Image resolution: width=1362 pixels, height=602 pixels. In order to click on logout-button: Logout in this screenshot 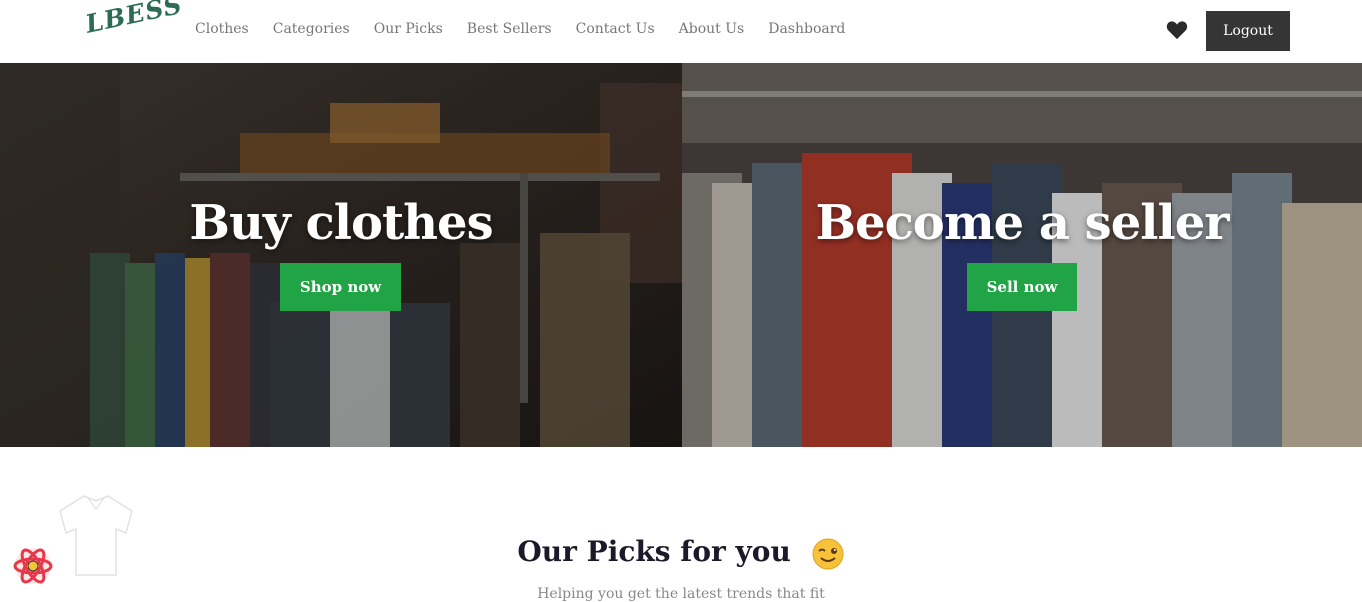, I will do `click(1248, 31)`.